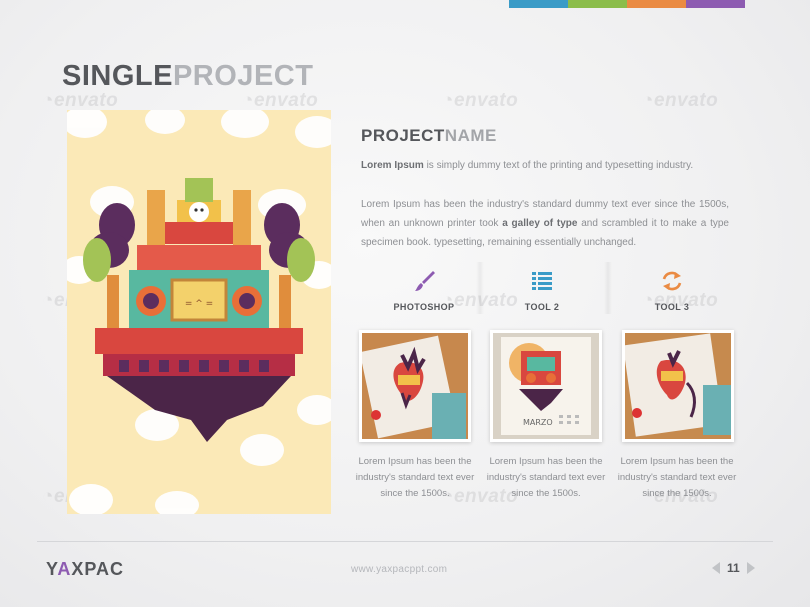 This screenshot has height=607, width=810. Describe the element at coordinates (542, 307) in the screenshot. I see `tool-label: TOOL 2` at that location.